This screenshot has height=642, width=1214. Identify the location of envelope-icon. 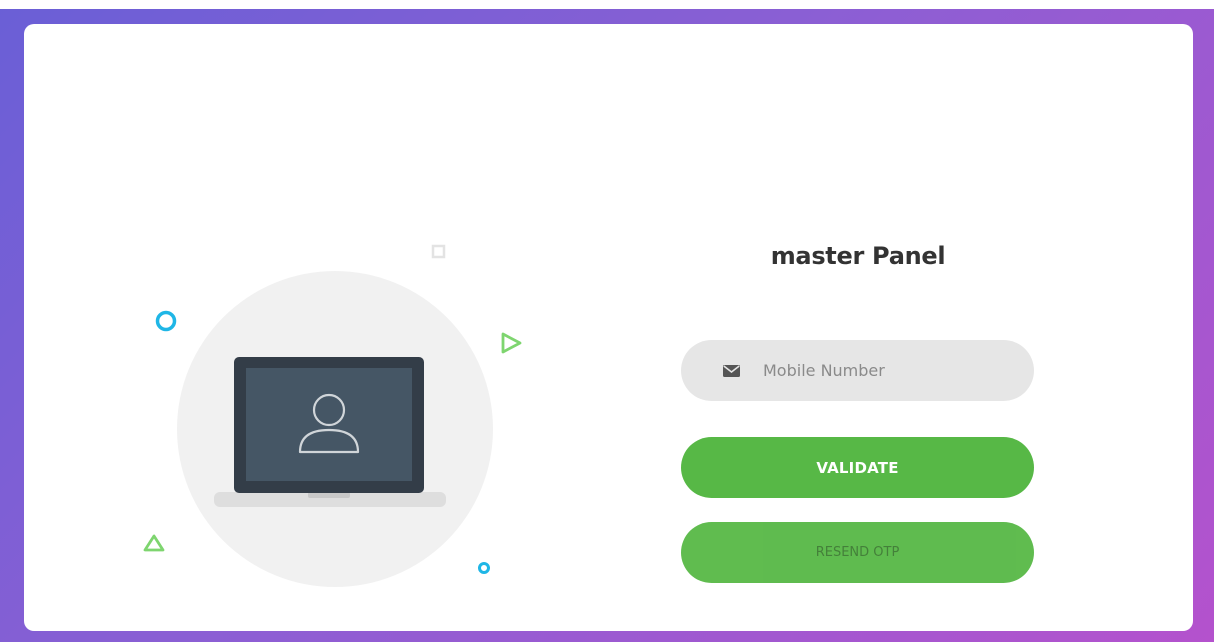
(731, 371).